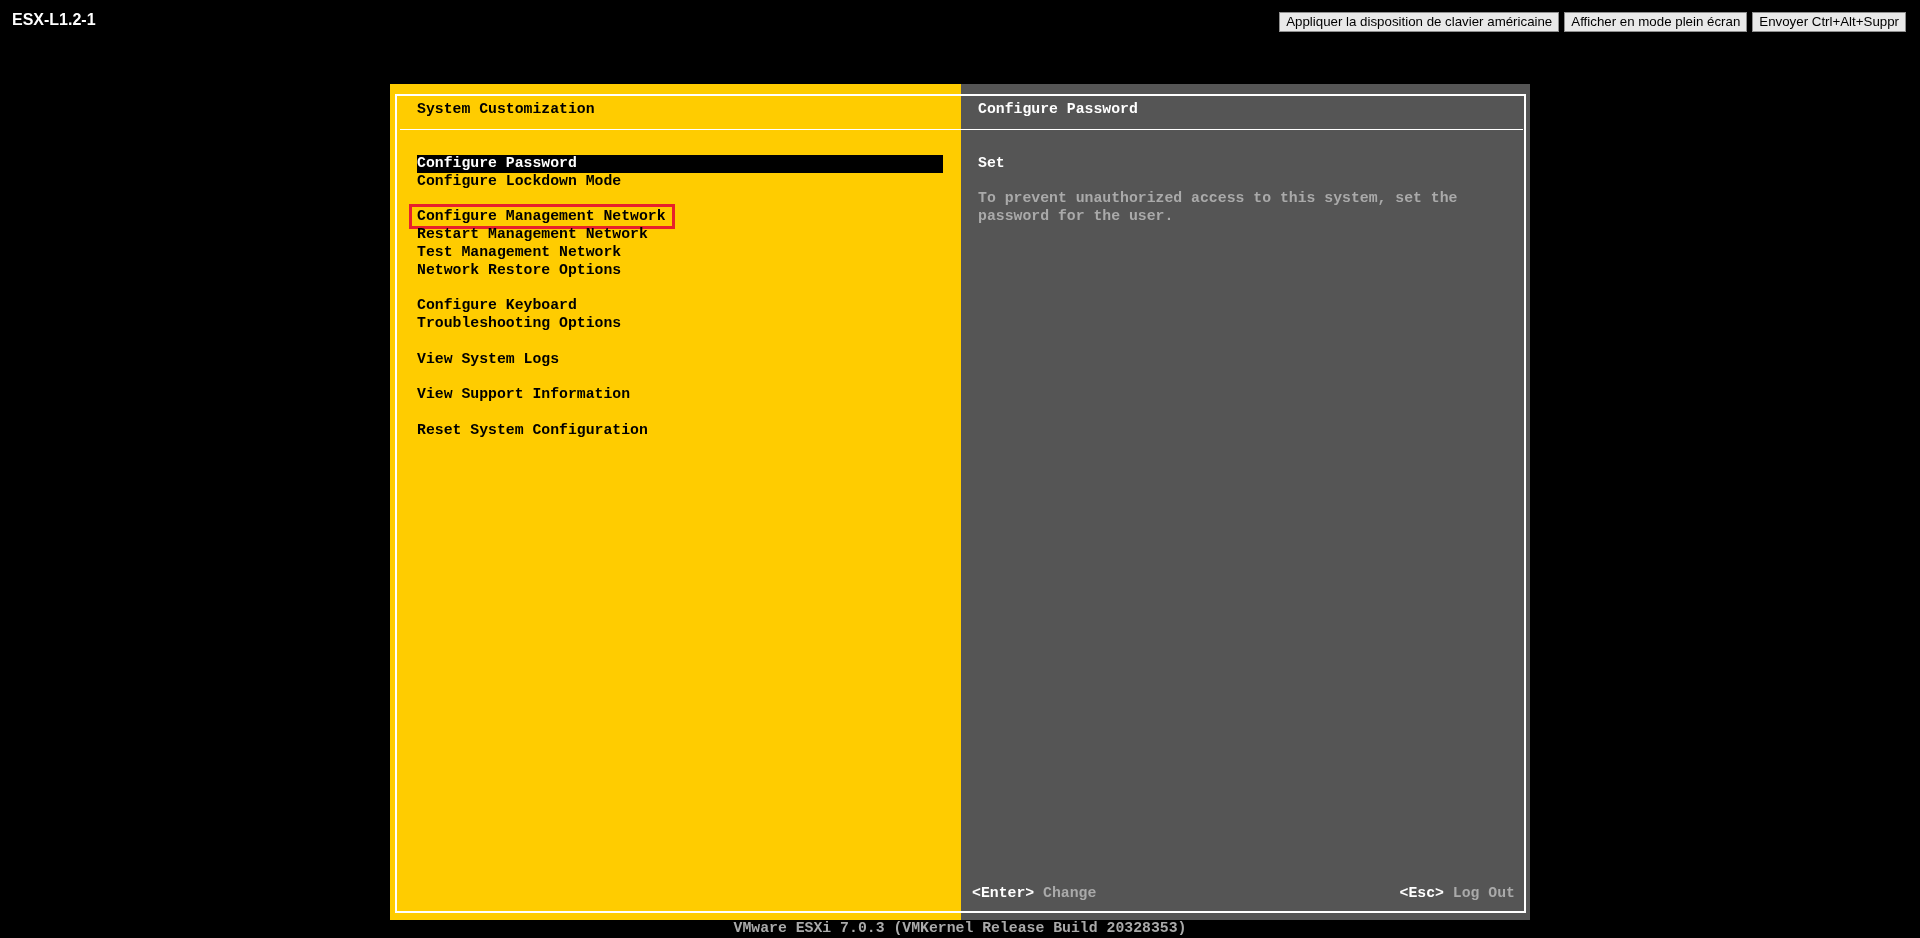  I want to click on toolbar-button: Afficher en mode plein écran, so click(1656, 22).